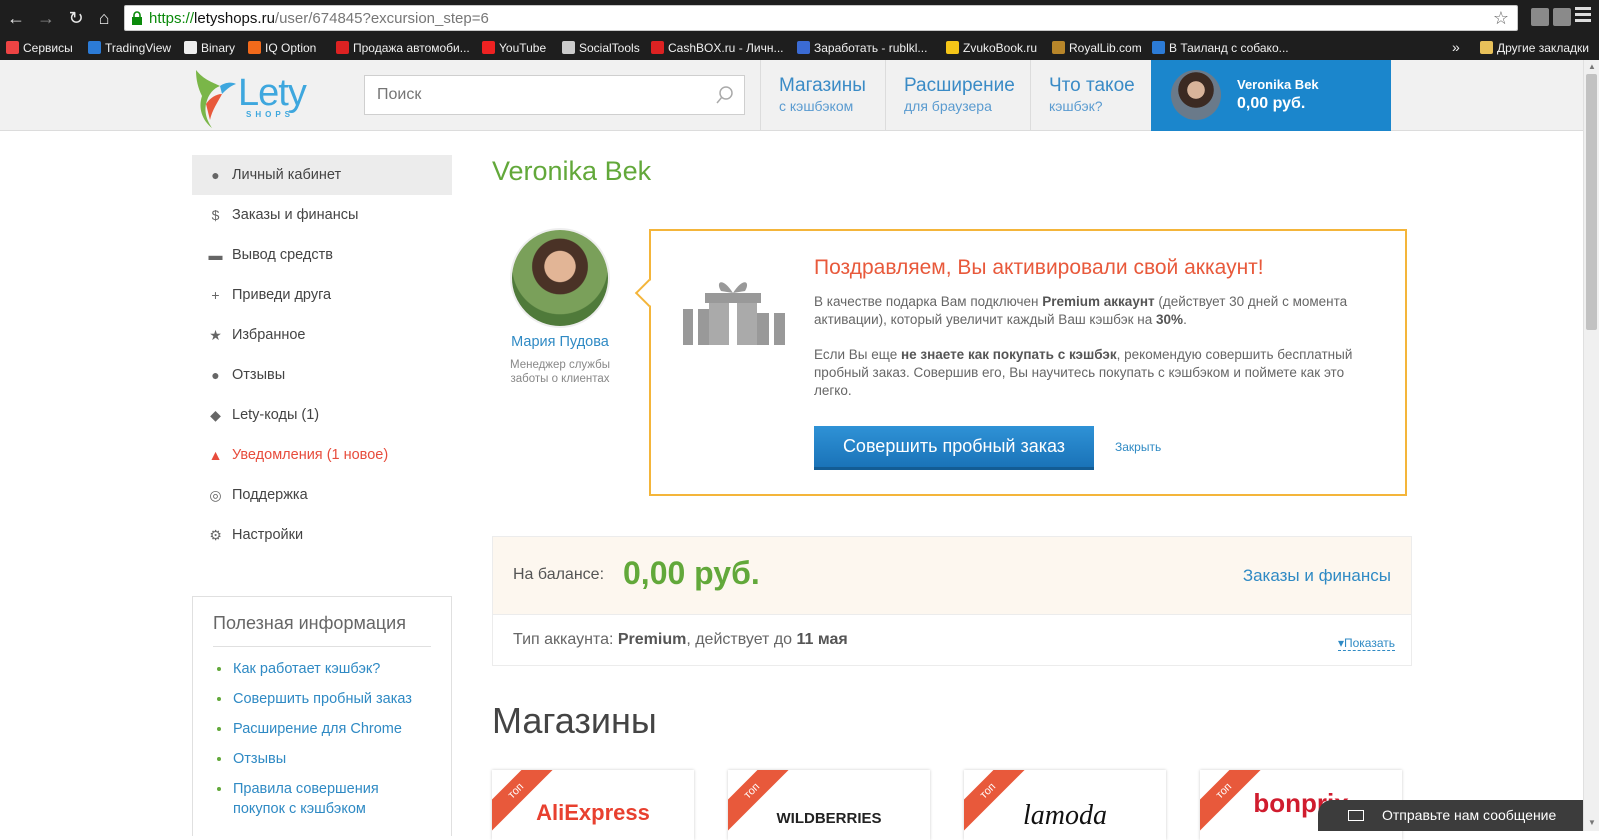 This screenshot has width=1599, height=840. What do you see at coordinates (1592, 822) in the screenshot?
I see `scroll-down-icon: ▼` at bounding box center [1592, 822].